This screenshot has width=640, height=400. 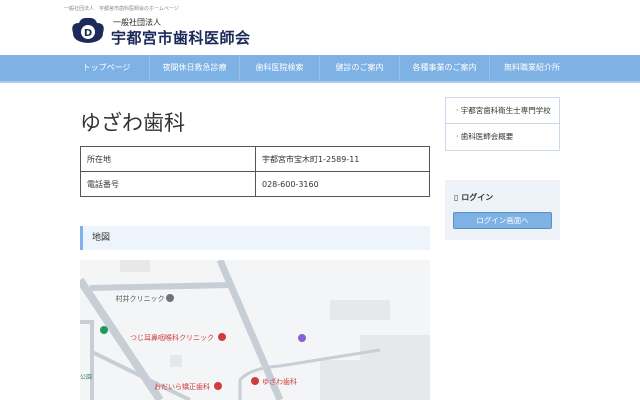 What do you see at coordinates (505, 110) in the screenshot?
I see `sidebar-link-label: 宇都宮歯科衛生士専門学校` at bounding box center [505, 110].